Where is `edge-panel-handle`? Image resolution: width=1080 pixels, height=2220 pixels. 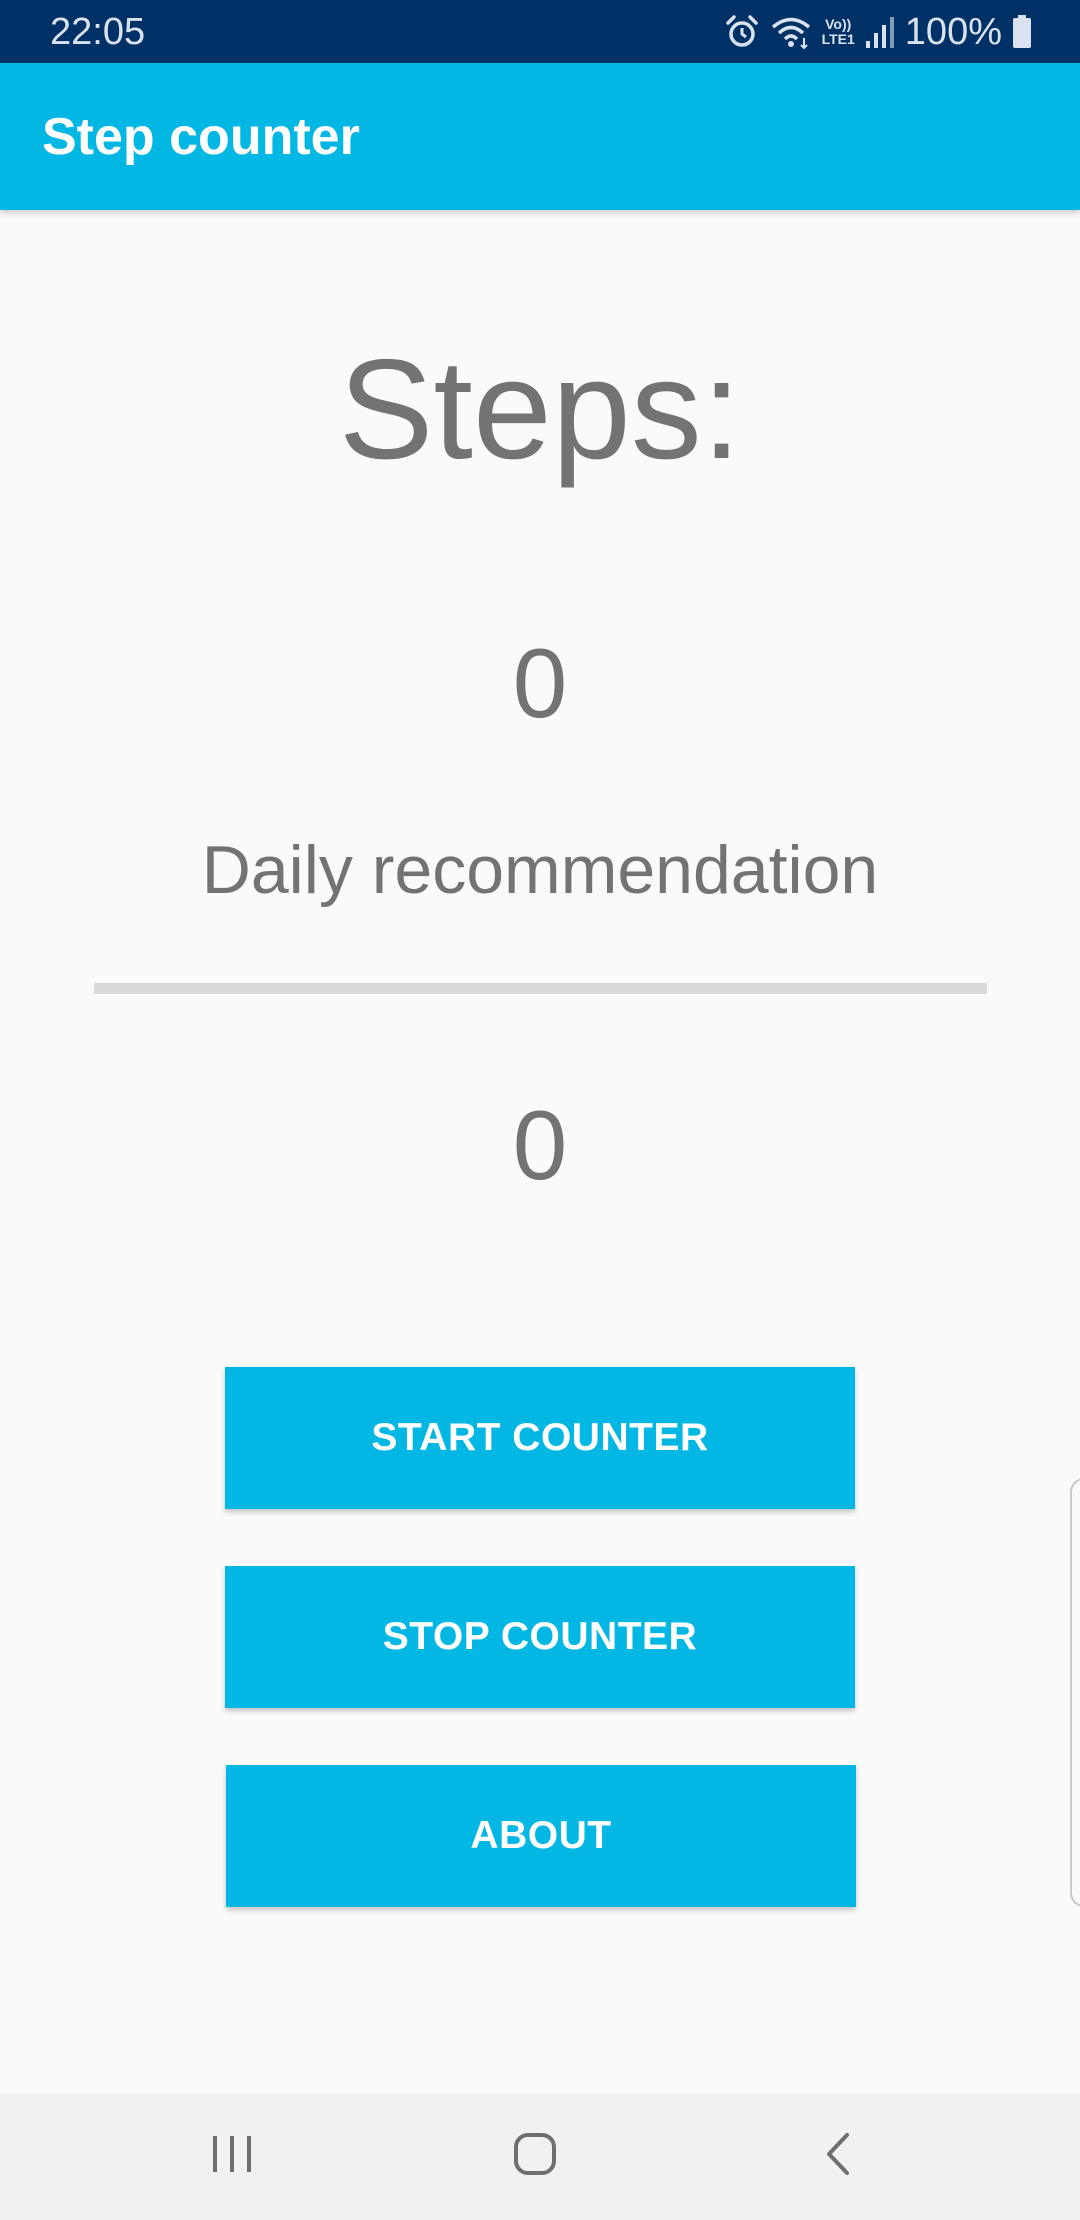 edge-panel-handle is located at coordinates (1075, 1692).